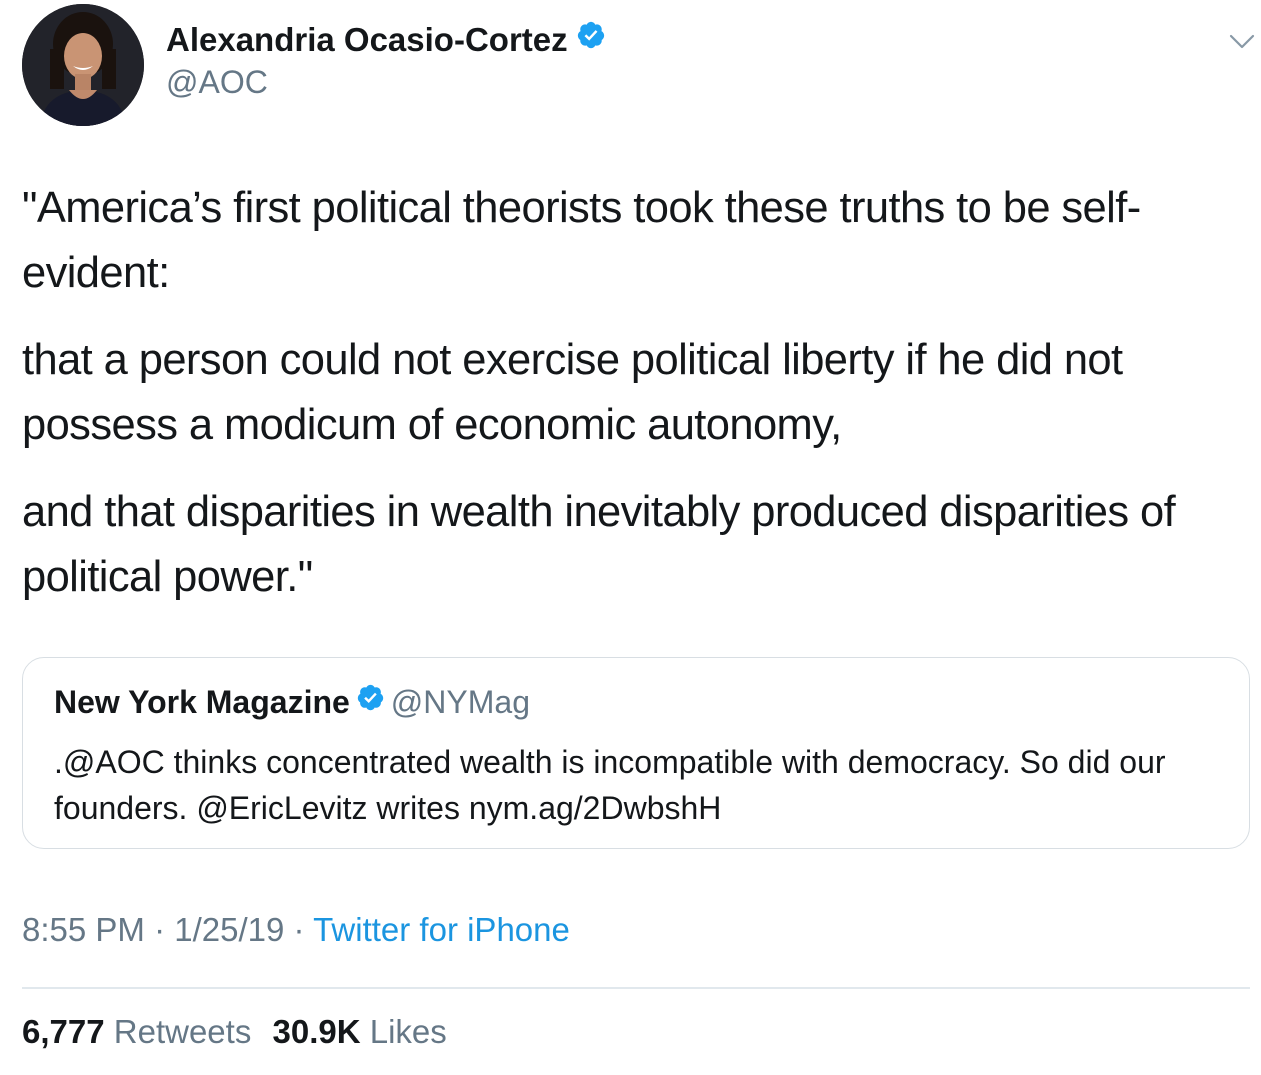  I want to click on tweet-source-link: Twitter for iPhone, so click(441, 929).